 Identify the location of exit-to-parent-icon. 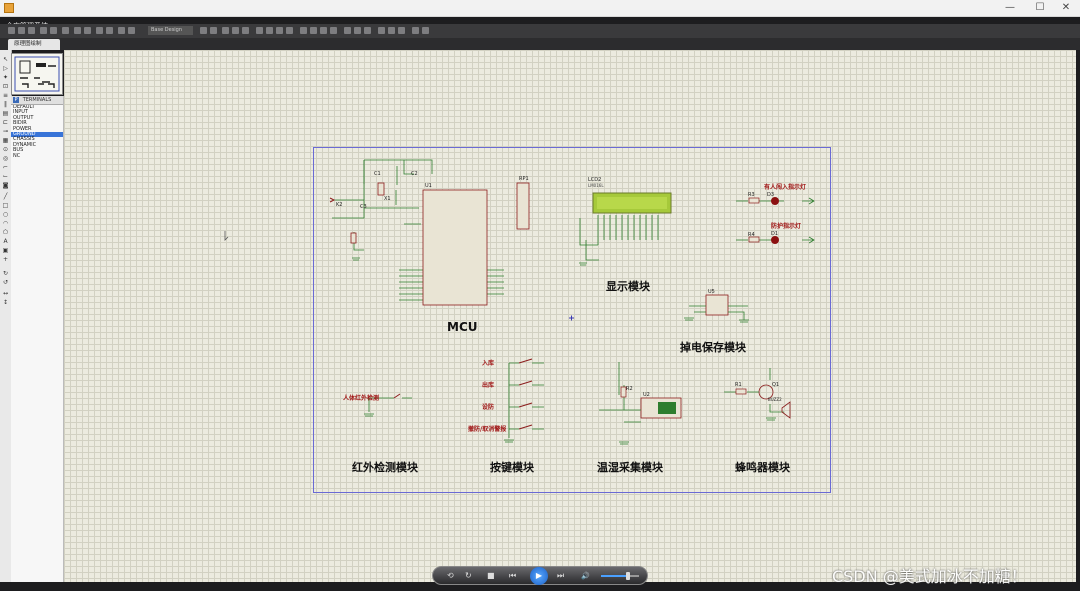
(401, 30).